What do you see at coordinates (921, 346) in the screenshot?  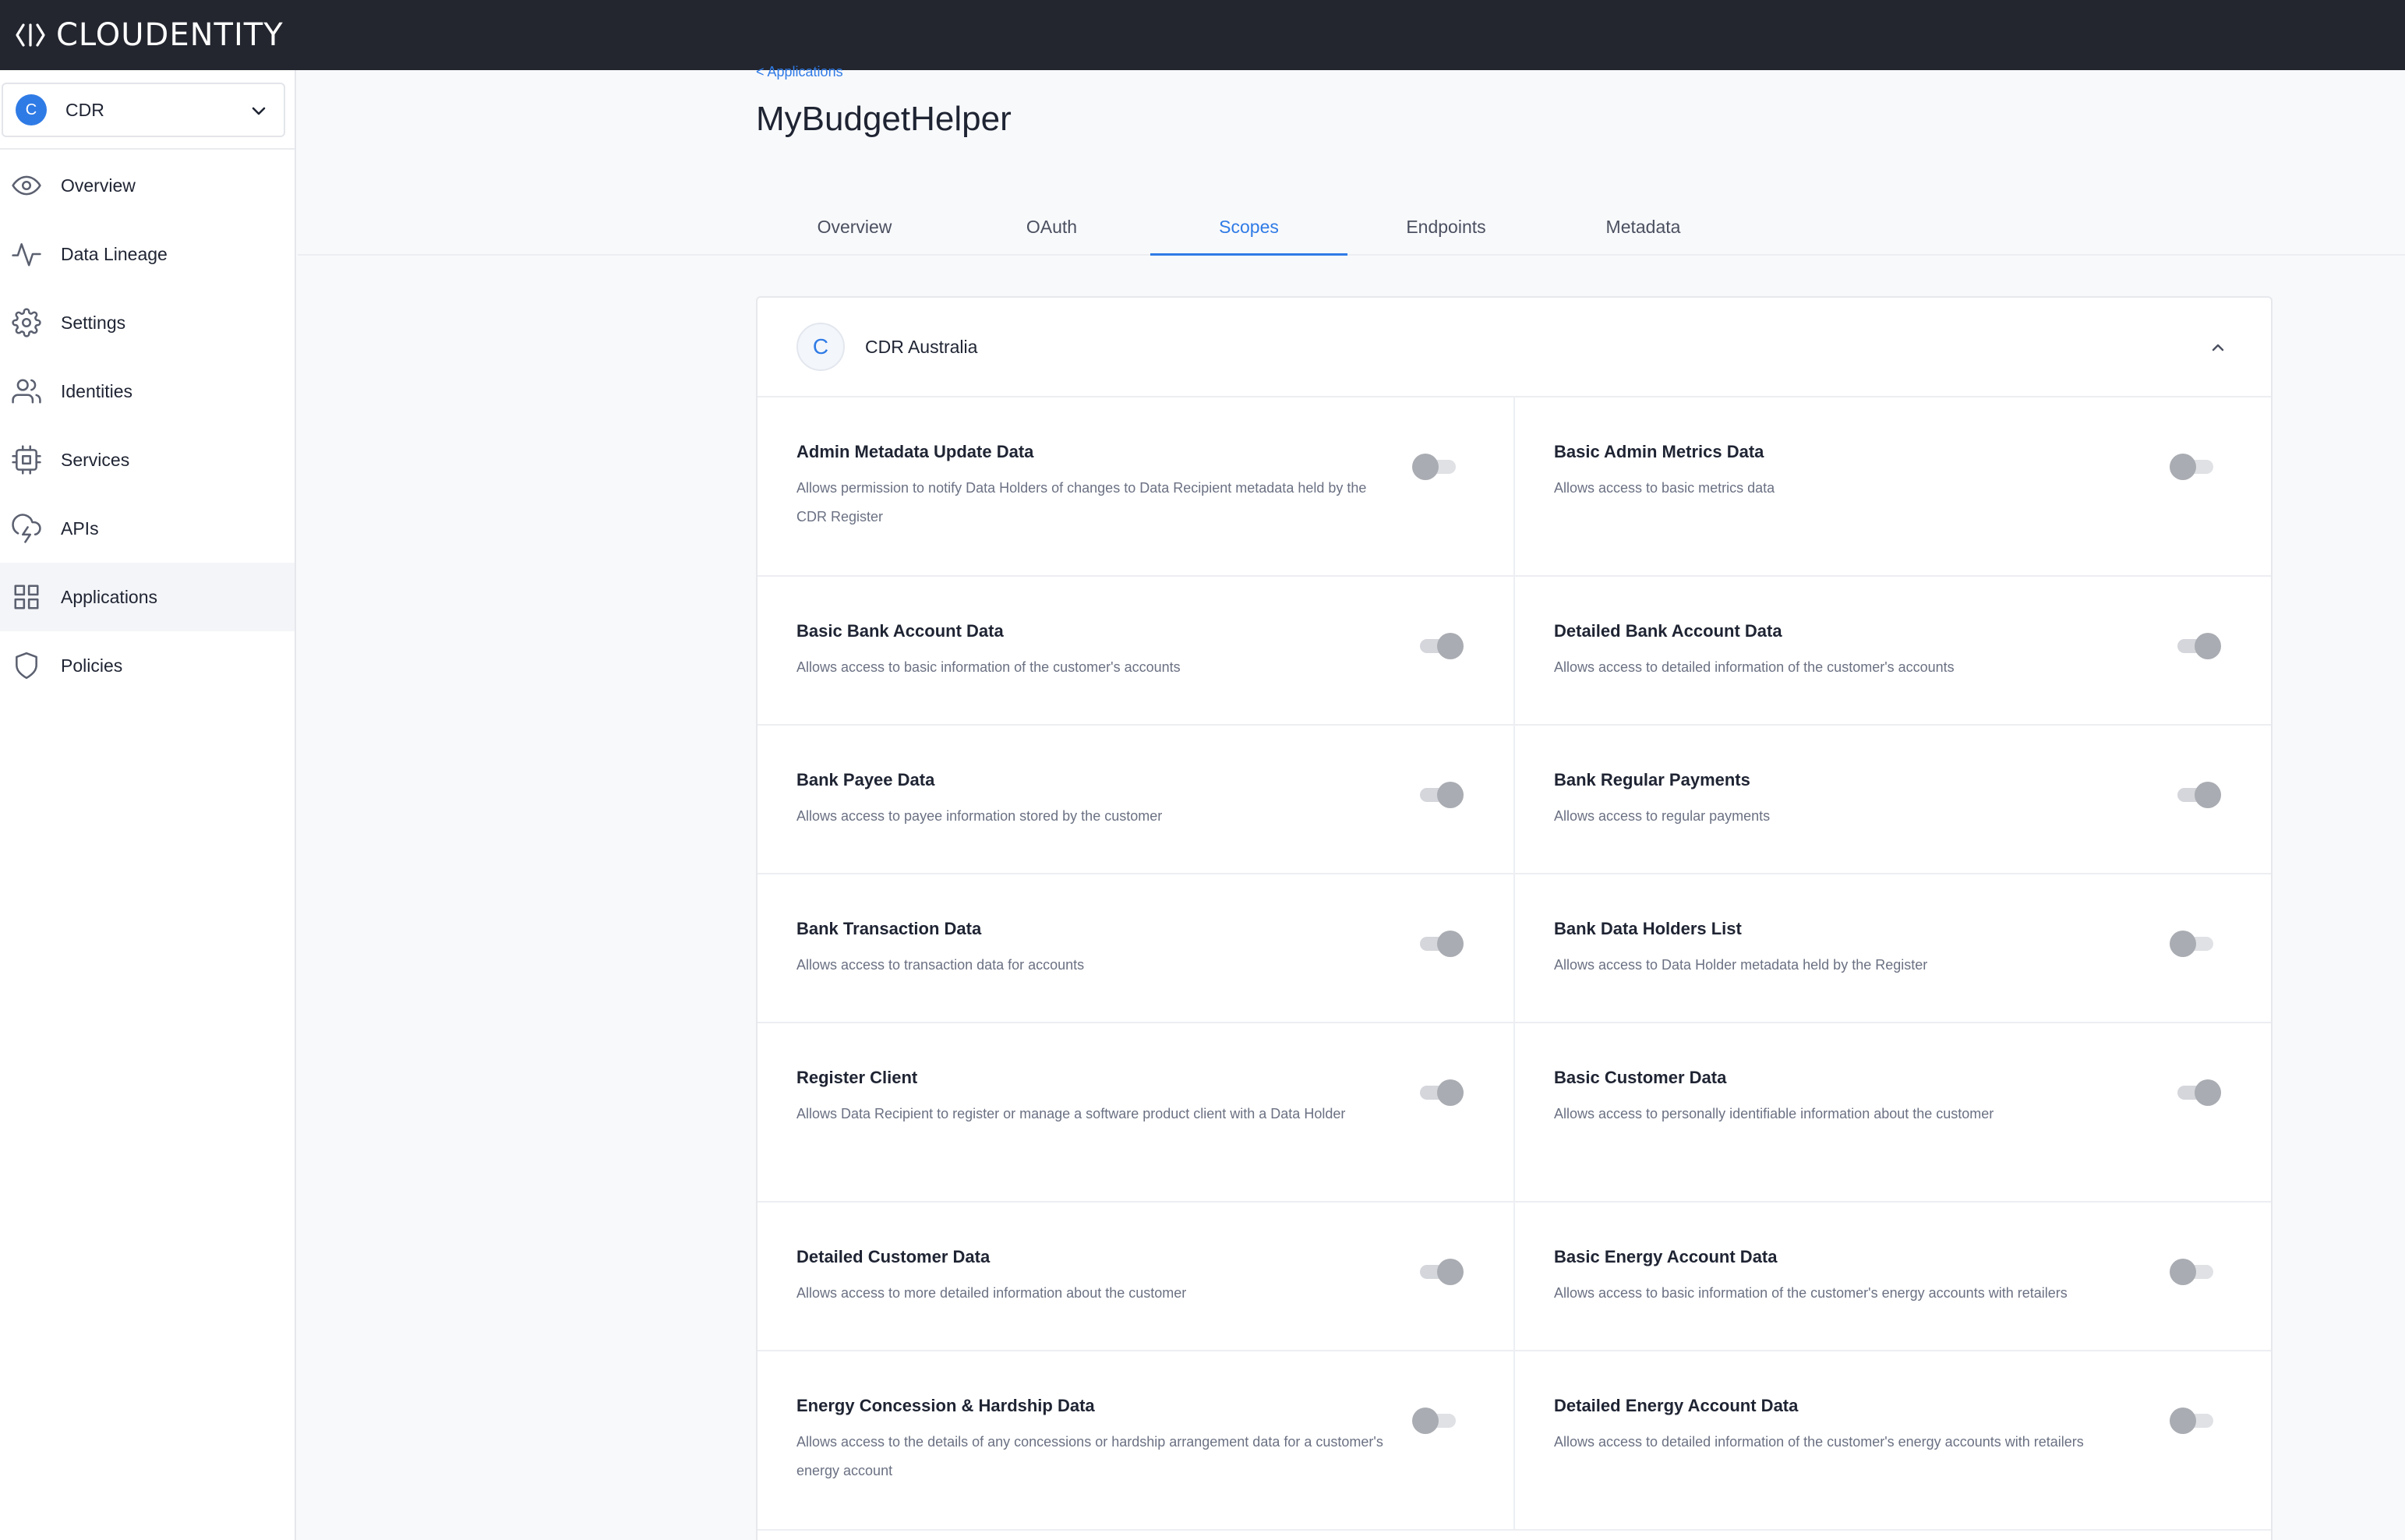 I see `service-title: CDR Australia` at bounding box center [921, 346].